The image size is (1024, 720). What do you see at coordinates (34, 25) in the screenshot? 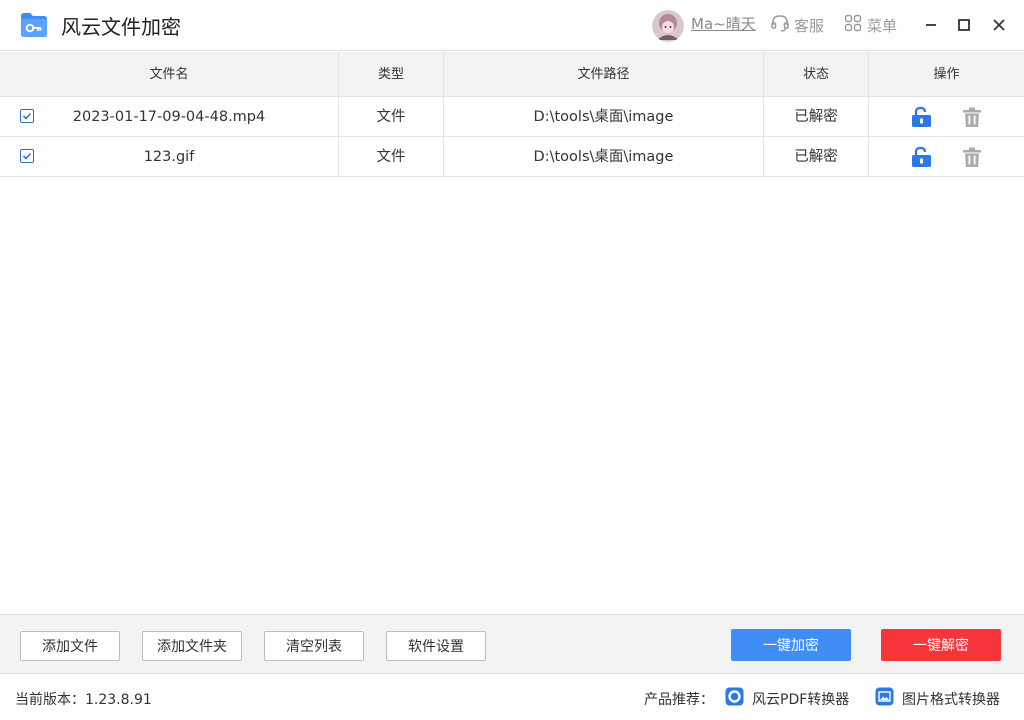
I see `folder-key-icon` at bounding box center [34, 25].